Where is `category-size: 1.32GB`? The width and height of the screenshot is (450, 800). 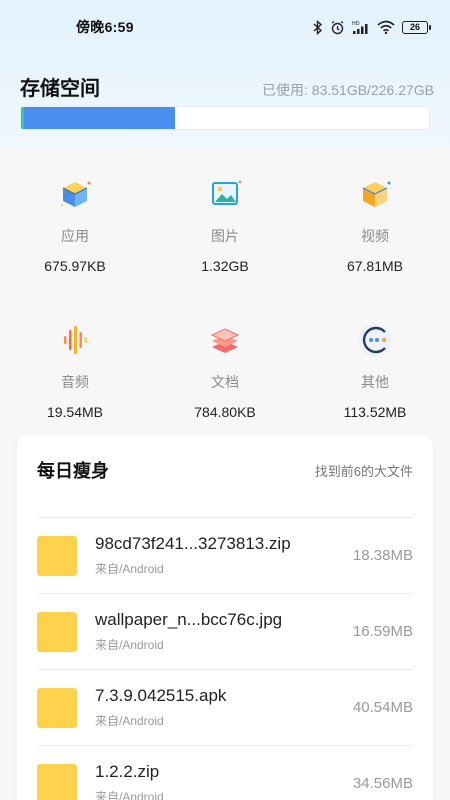 category-size: 1.32GB is located at coordinates (225, 266).